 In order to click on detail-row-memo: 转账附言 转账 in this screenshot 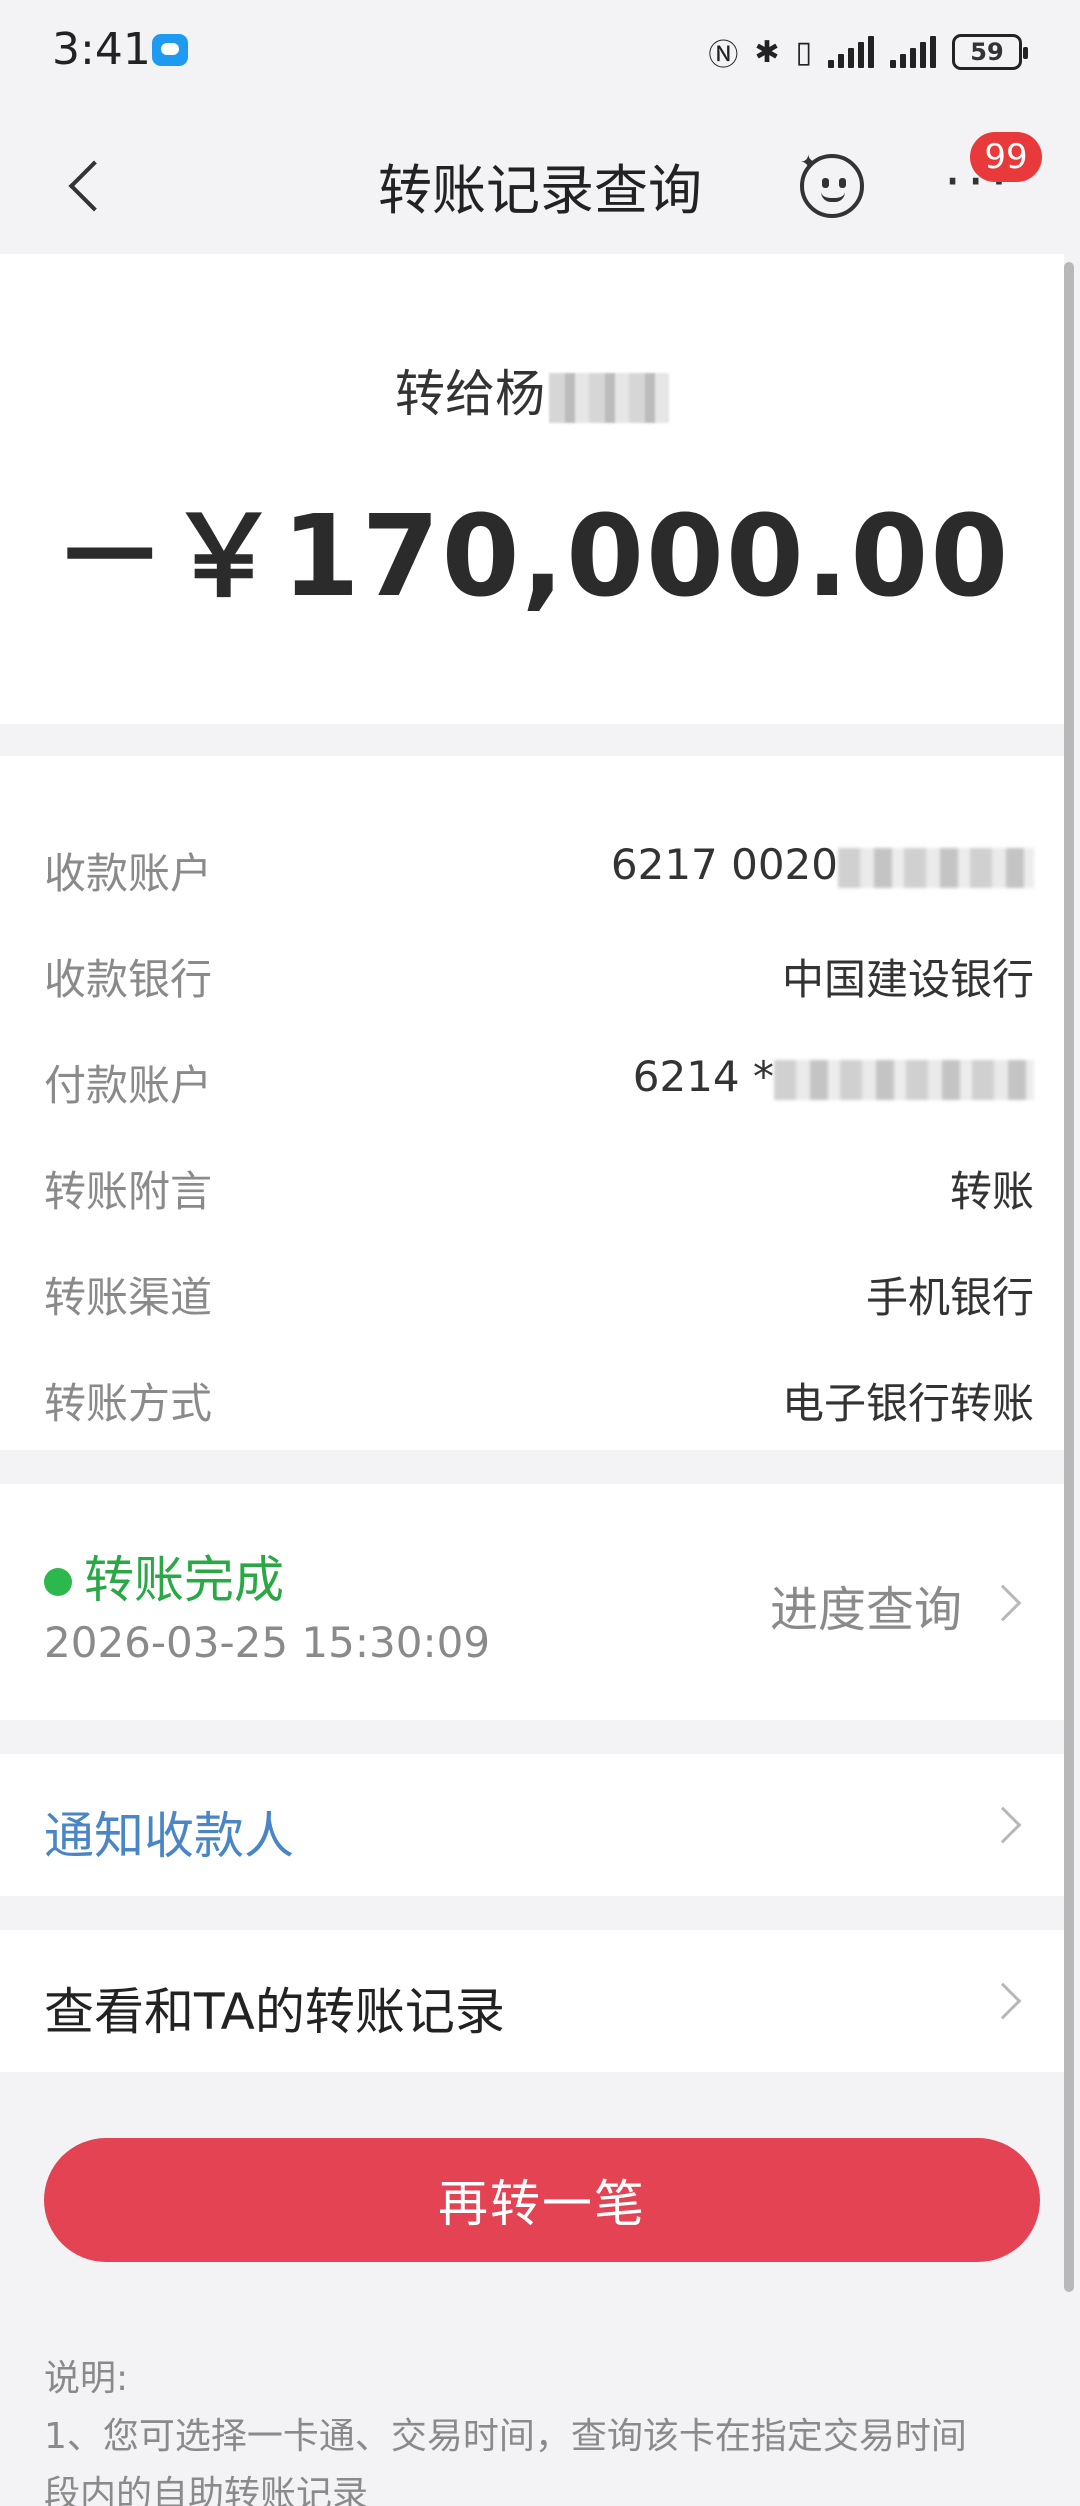, I will do `click(542, 1184)`.